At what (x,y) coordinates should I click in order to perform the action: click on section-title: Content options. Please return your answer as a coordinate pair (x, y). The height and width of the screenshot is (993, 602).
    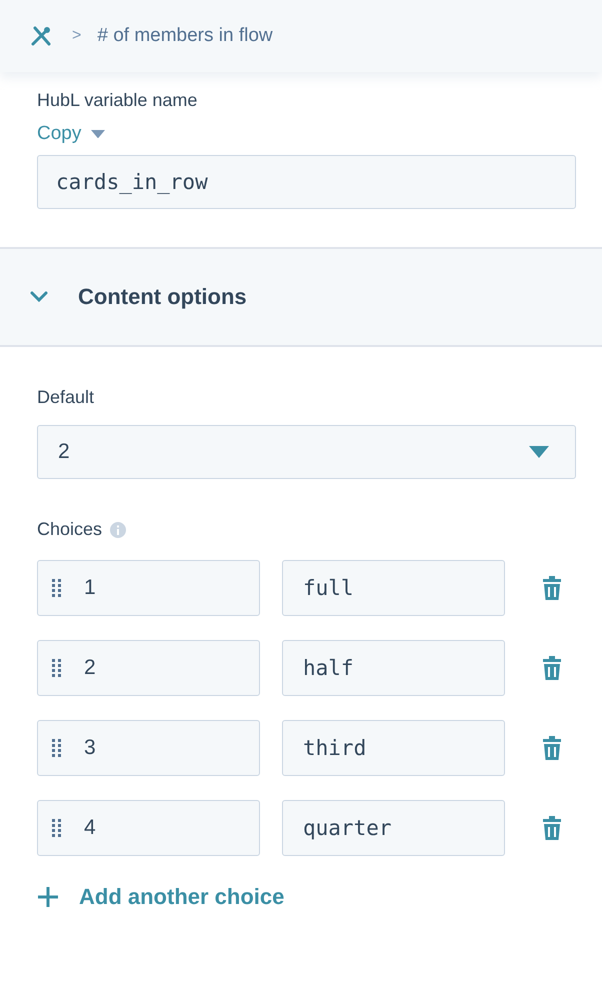
    Looking at the image, I should click on (162, 297).